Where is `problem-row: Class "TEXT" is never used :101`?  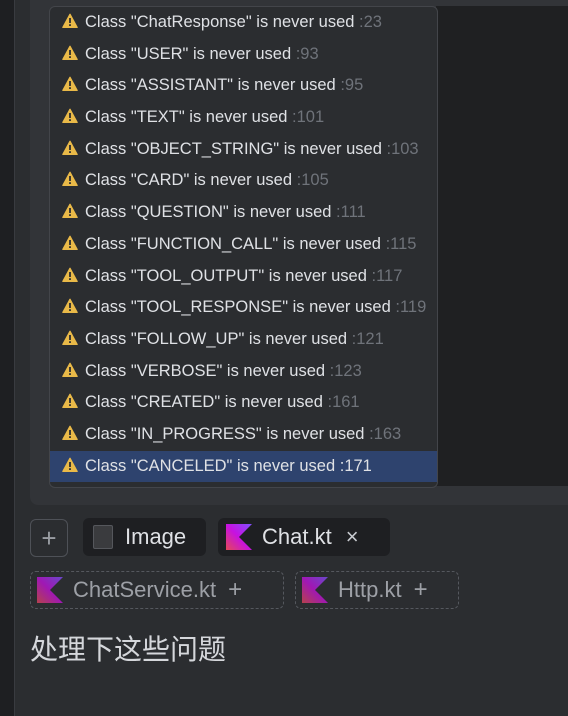 problem-row: Class "TEXT" is never used :101 is located at coordinates (243, 118).